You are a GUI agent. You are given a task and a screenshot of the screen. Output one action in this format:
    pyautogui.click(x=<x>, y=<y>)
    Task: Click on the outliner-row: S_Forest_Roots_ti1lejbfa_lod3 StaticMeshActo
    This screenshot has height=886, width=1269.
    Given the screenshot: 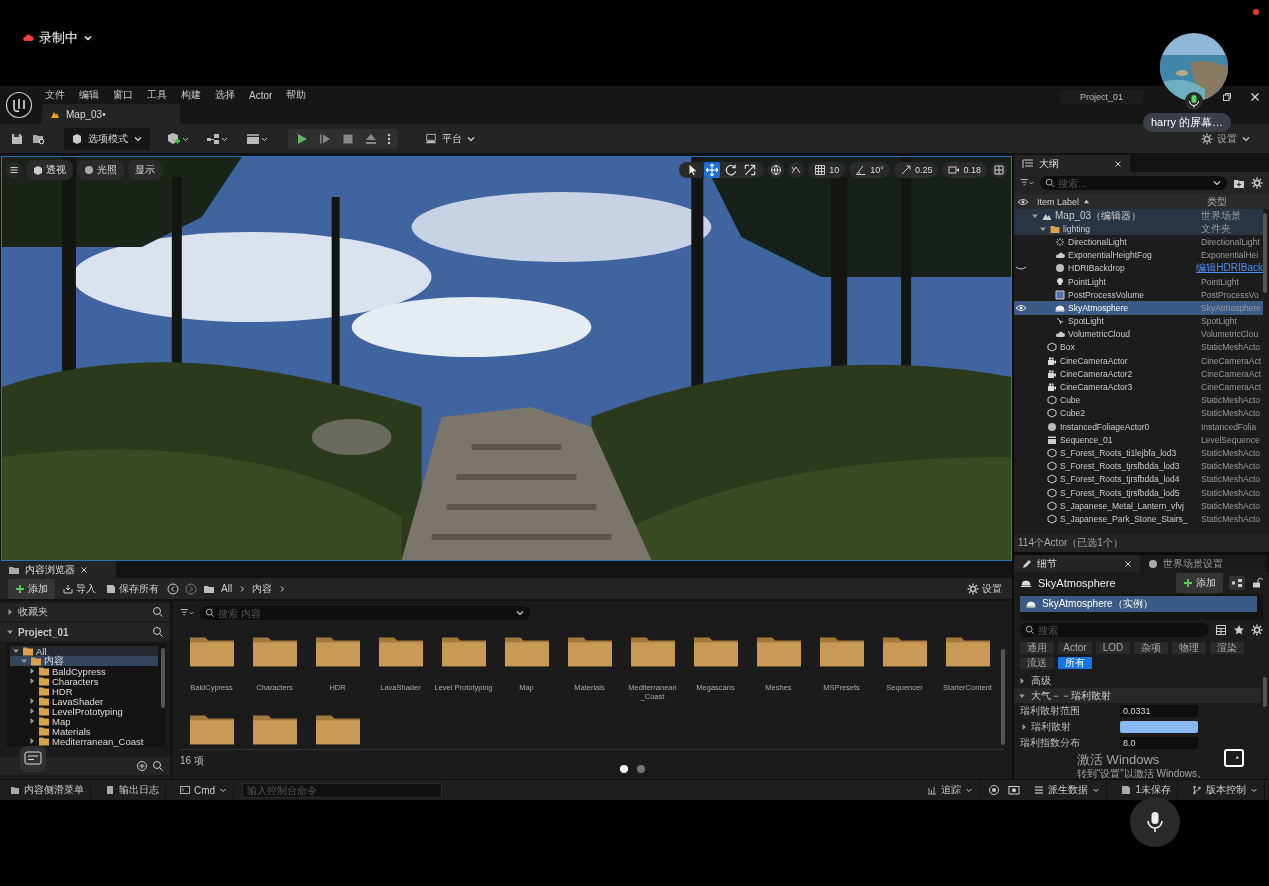 What is the action you would take?
    pyautogui.click(x=1138, y=453)
    